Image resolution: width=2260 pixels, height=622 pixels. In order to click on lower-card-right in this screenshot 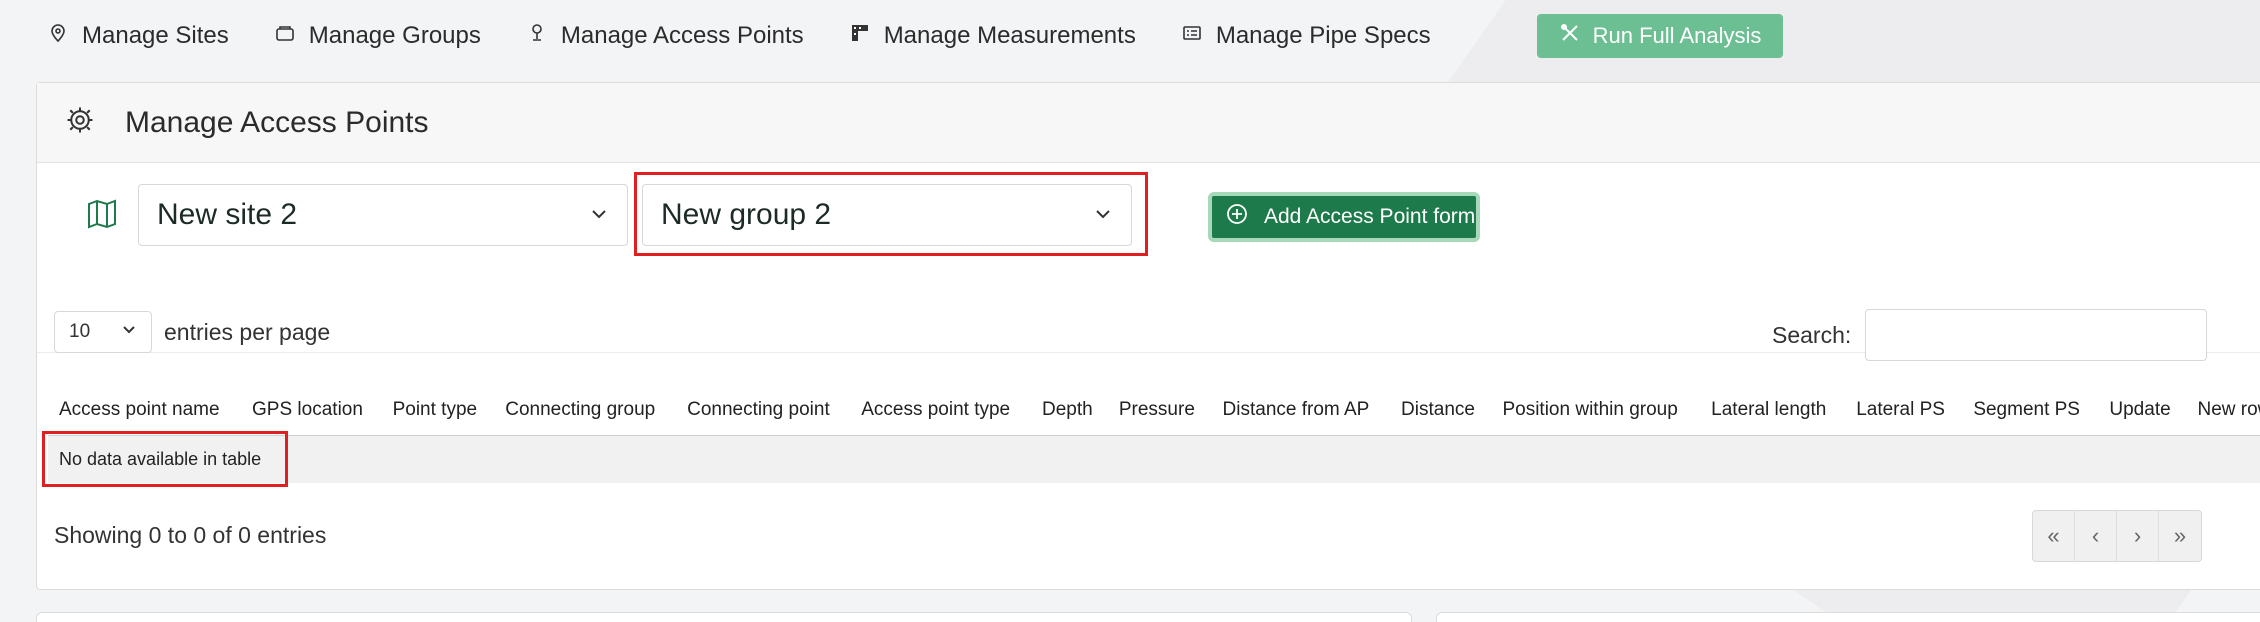, I will do `click(1848, 617)`.